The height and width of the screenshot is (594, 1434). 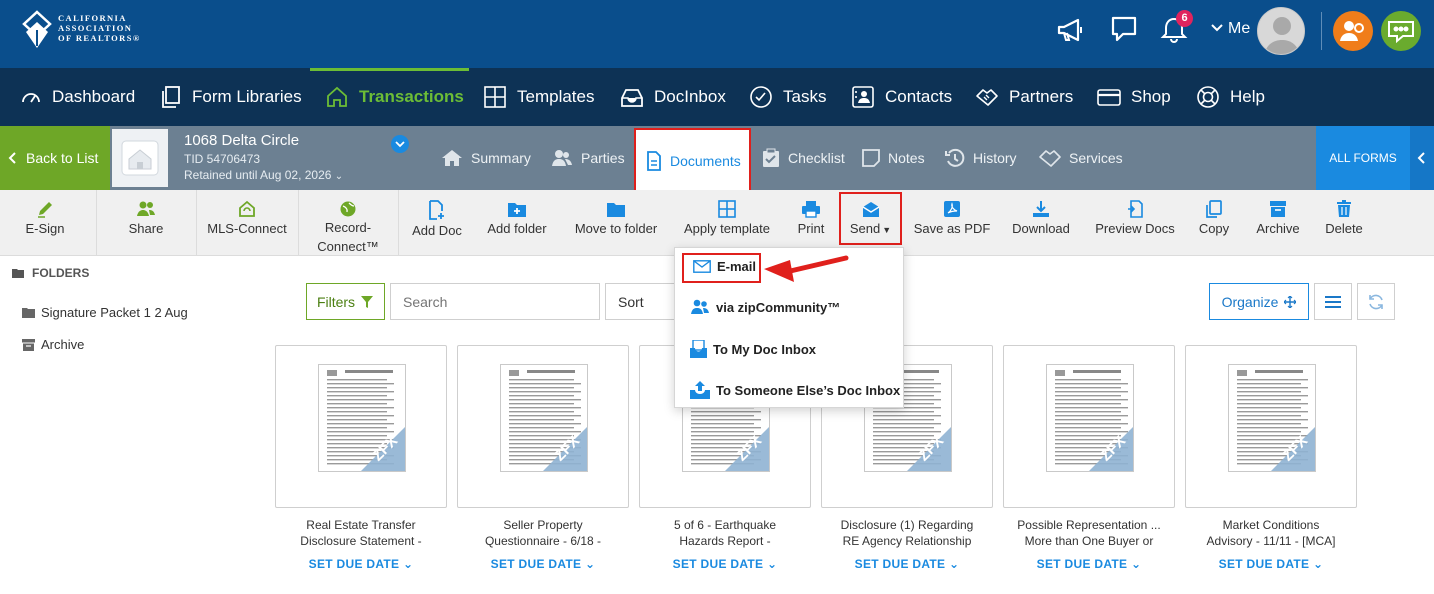 What do you see at coordinates (919, 96) in the screenshot?
I see `nav-contacts-label: Contacts` at bounding box center [919, 96].